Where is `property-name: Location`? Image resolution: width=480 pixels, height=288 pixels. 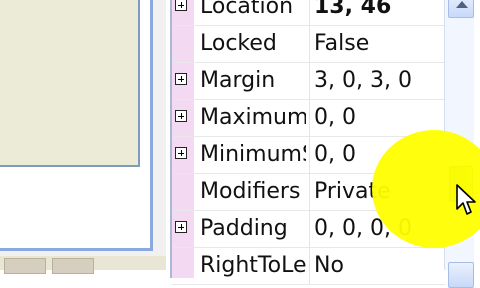 property-name: Location is located at coordinates (247, 9).